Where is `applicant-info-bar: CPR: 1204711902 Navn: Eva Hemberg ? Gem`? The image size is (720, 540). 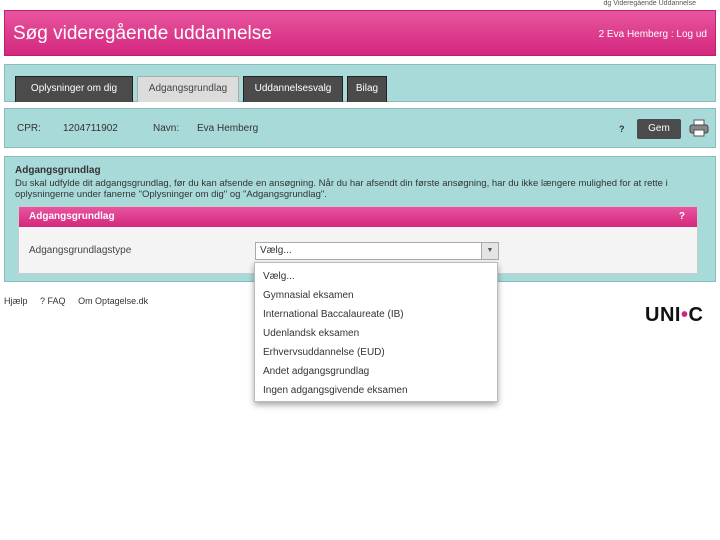
applicant-info-bar: CPR: 1204711902 Navn: Eva Hemberg ? Gem is located at coordinates (360, 128).